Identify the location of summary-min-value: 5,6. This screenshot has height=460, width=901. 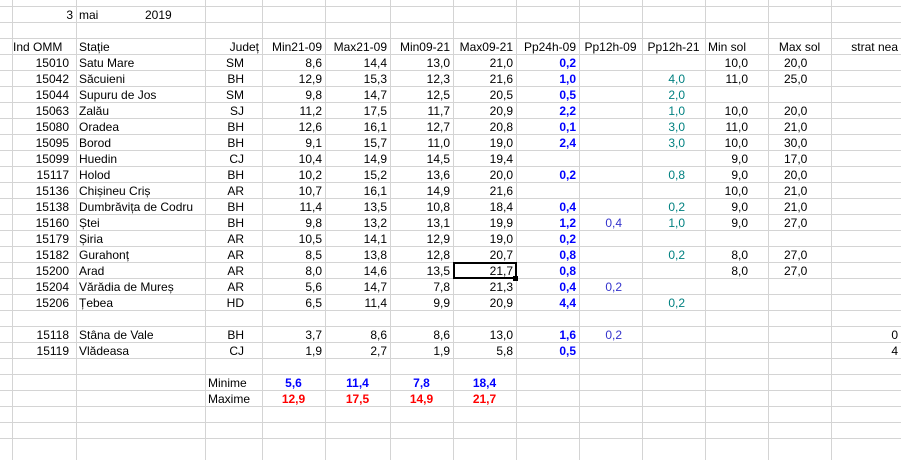
(293, 383).